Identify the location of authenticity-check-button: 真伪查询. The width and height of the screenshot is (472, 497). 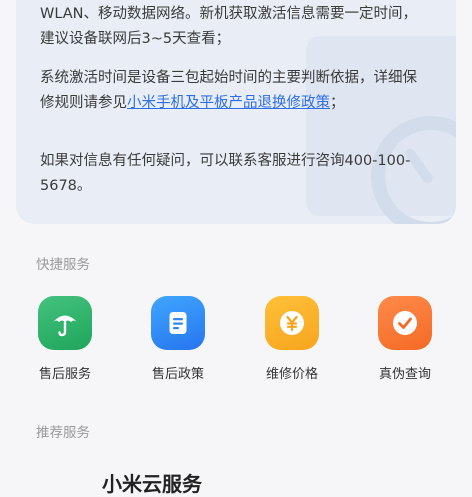
(405, 339).